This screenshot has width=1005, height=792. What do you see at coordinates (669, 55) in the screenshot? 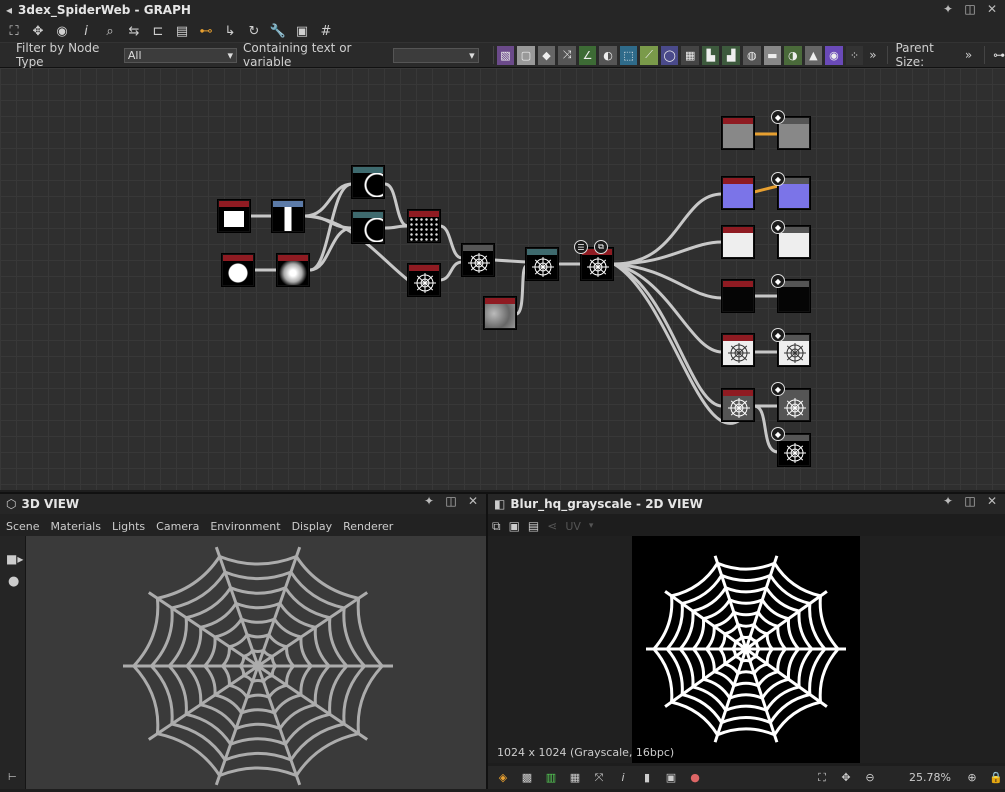
I see `normal-node-icon: ◯` at bounding box center [669, 55].